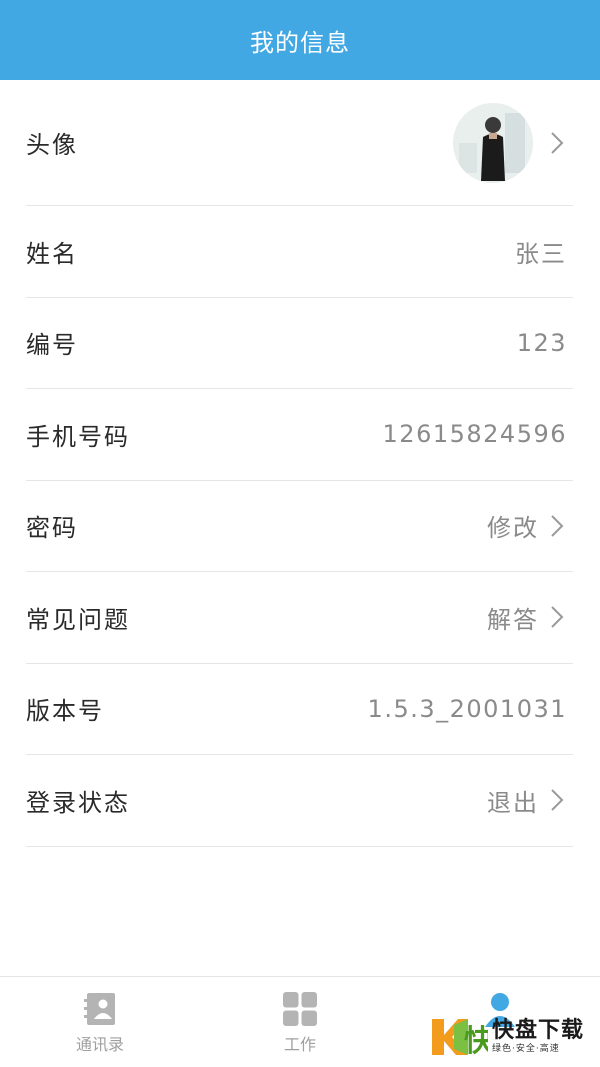 The height and width of the screenshot is (1067, 600). I want to click on avatar-row: 头像, so click(299, 143).